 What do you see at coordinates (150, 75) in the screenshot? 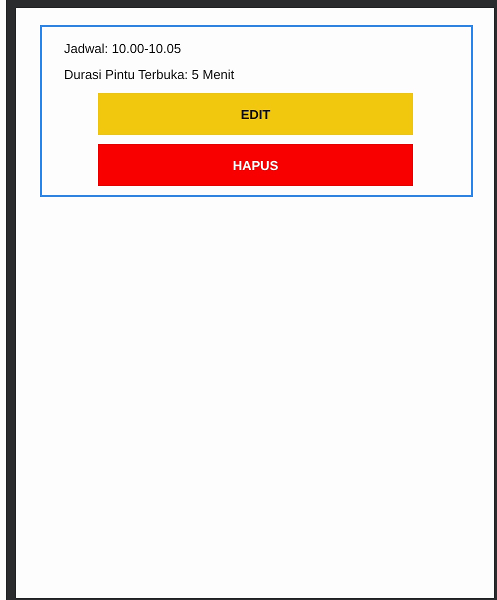
I see `schedule-text: Durasi Pintu Terbuka: 5 Menit` at bounding box center [150, 75].